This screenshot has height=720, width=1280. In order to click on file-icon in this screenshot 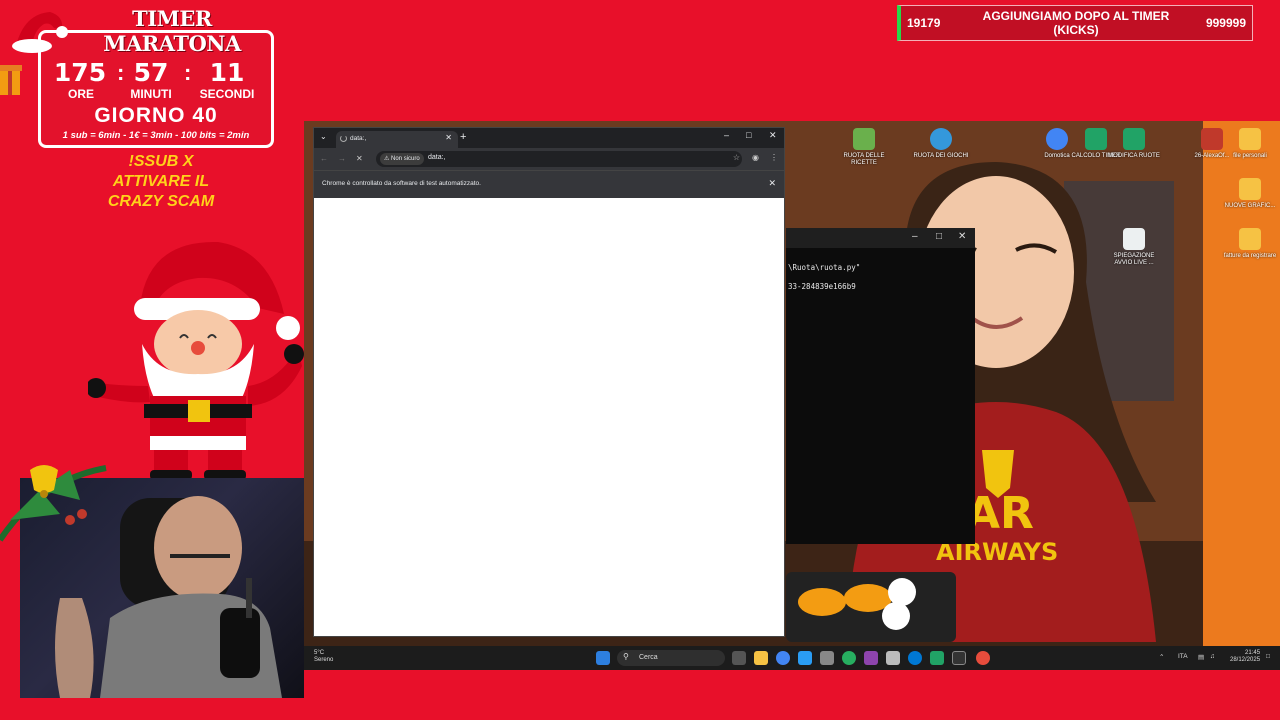, I will do `click(1212, 139)`.